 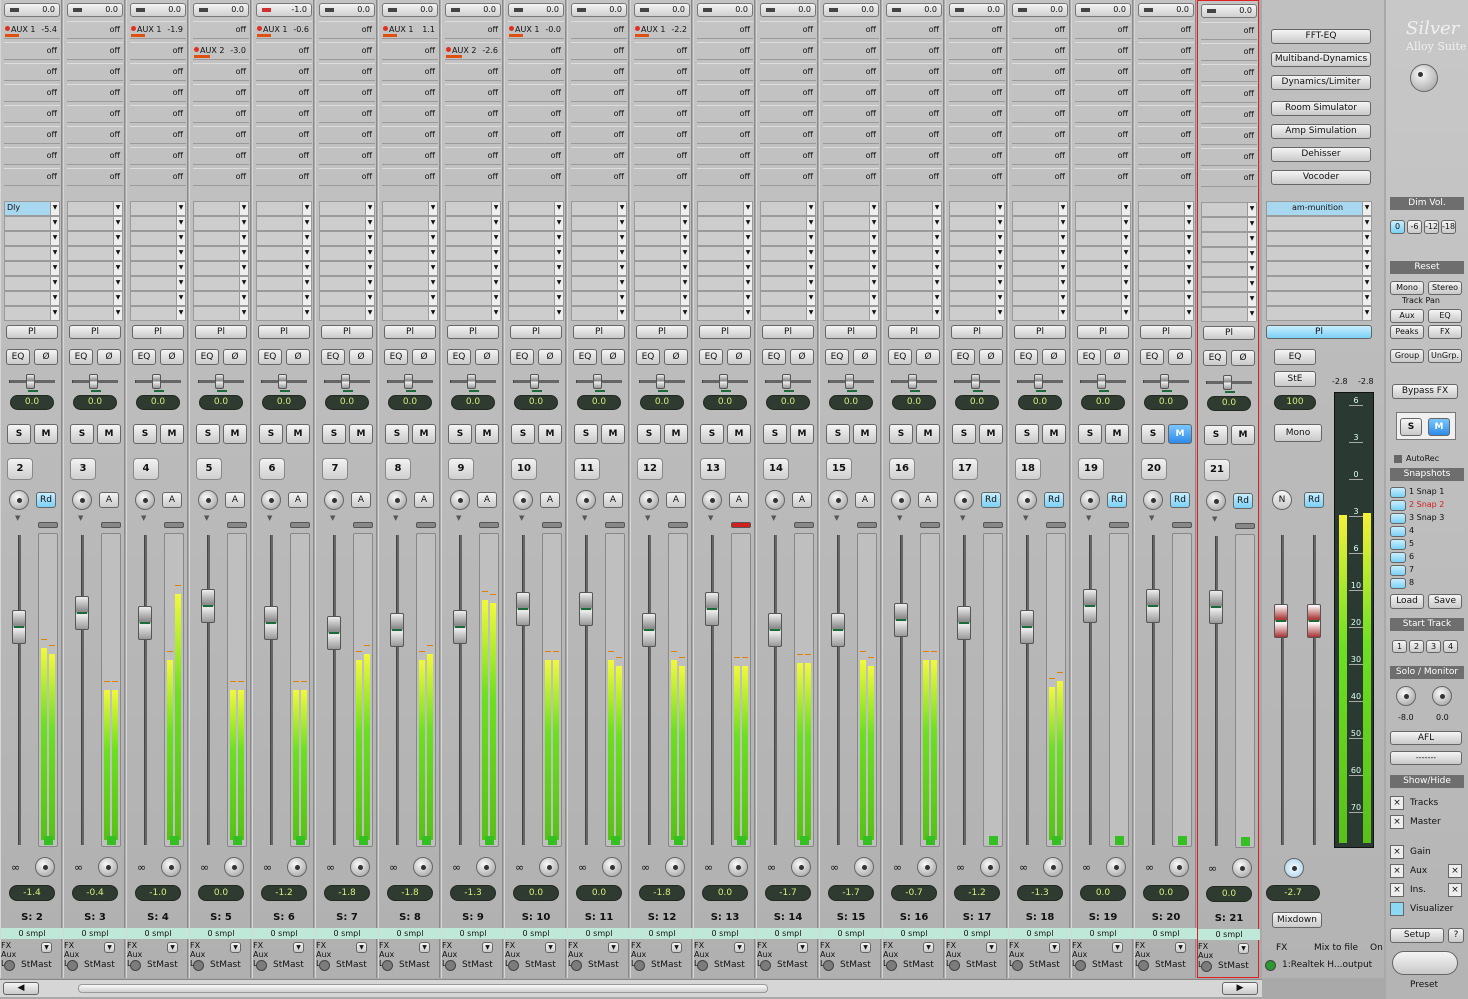 I want to click on dim-option: 0, so click(x=1397, y=227).